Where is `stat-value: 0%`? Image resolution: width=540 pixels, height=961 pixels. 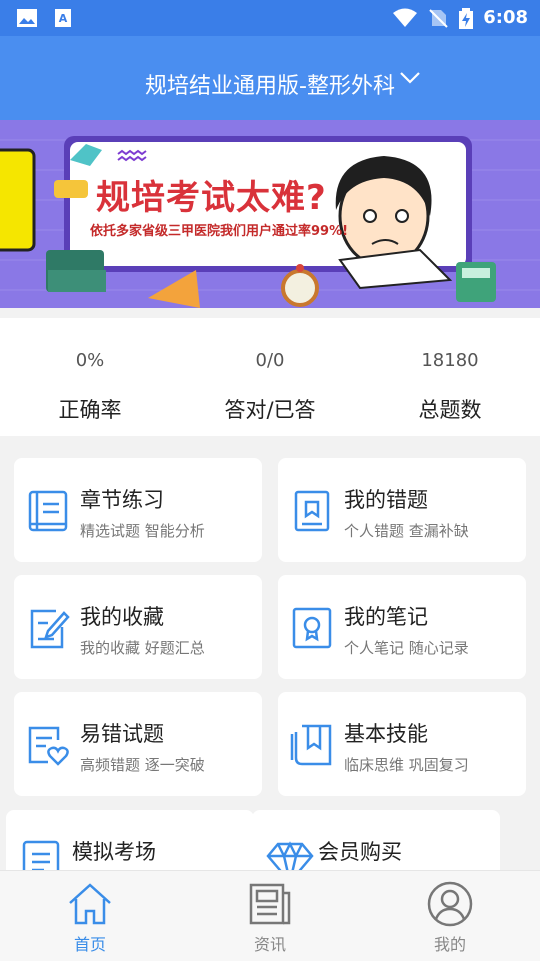 stat-value: 0% is located at coordinates (90, 360).